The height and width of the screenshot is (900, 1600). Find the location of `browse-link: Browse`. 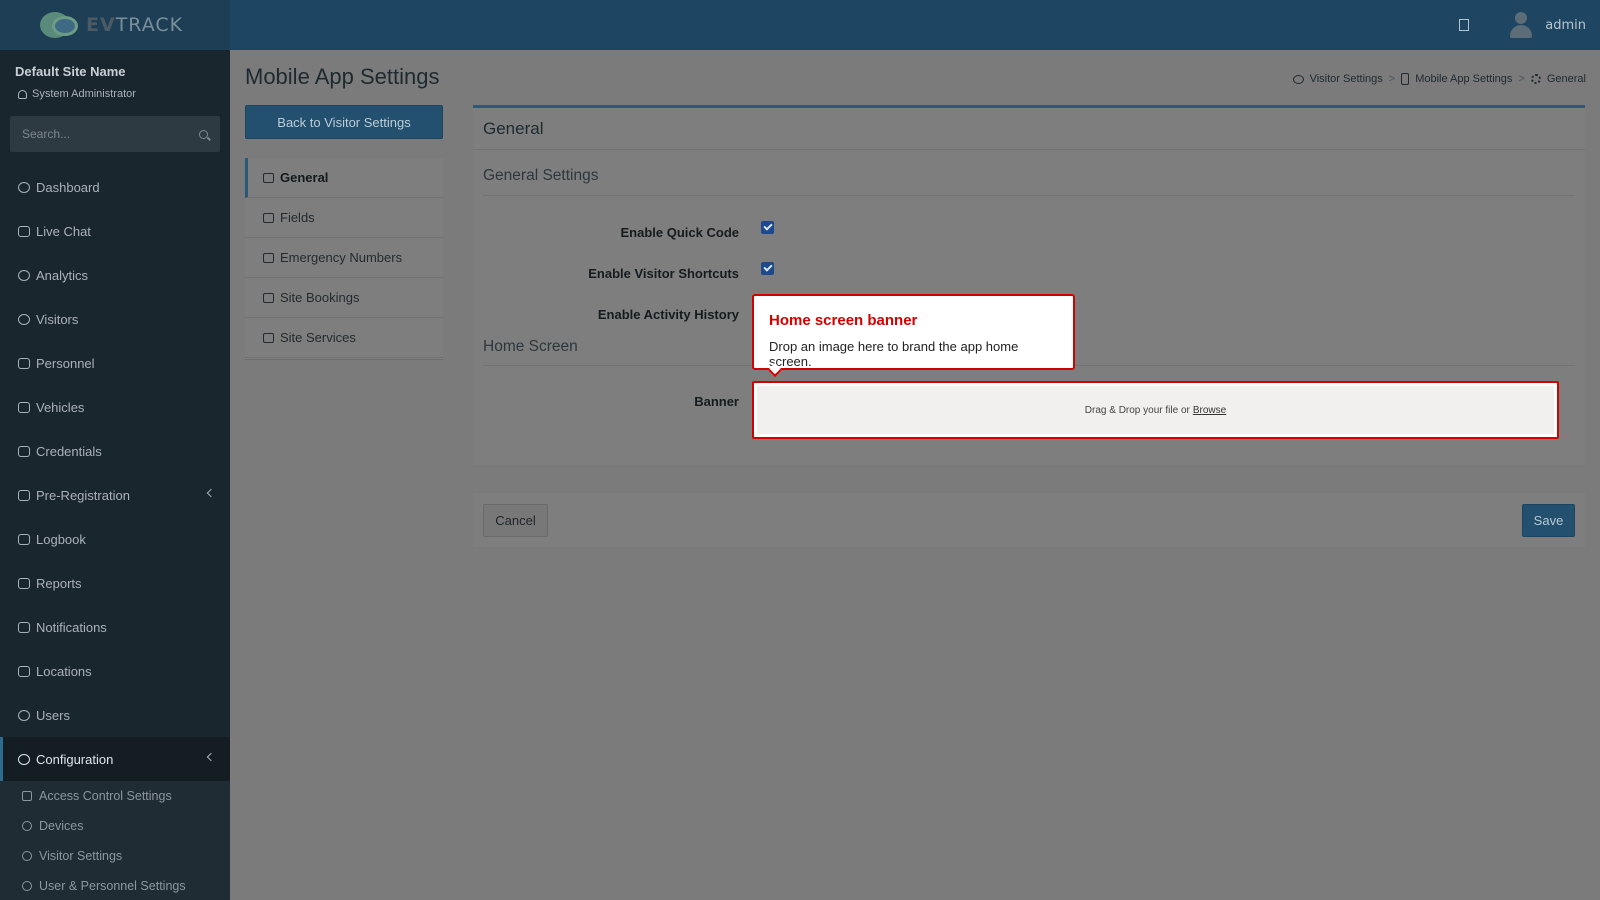

browse-link: Browse is located at coordinates (1209, 410).